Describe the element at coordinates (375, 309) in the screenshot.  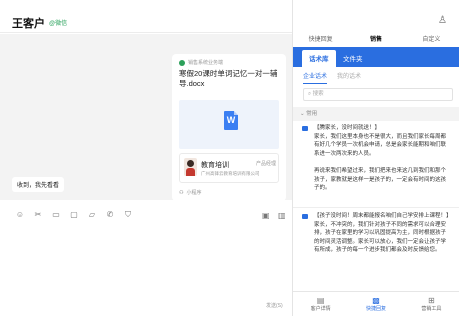
I see `nav-label: 快捷回复` at that location.